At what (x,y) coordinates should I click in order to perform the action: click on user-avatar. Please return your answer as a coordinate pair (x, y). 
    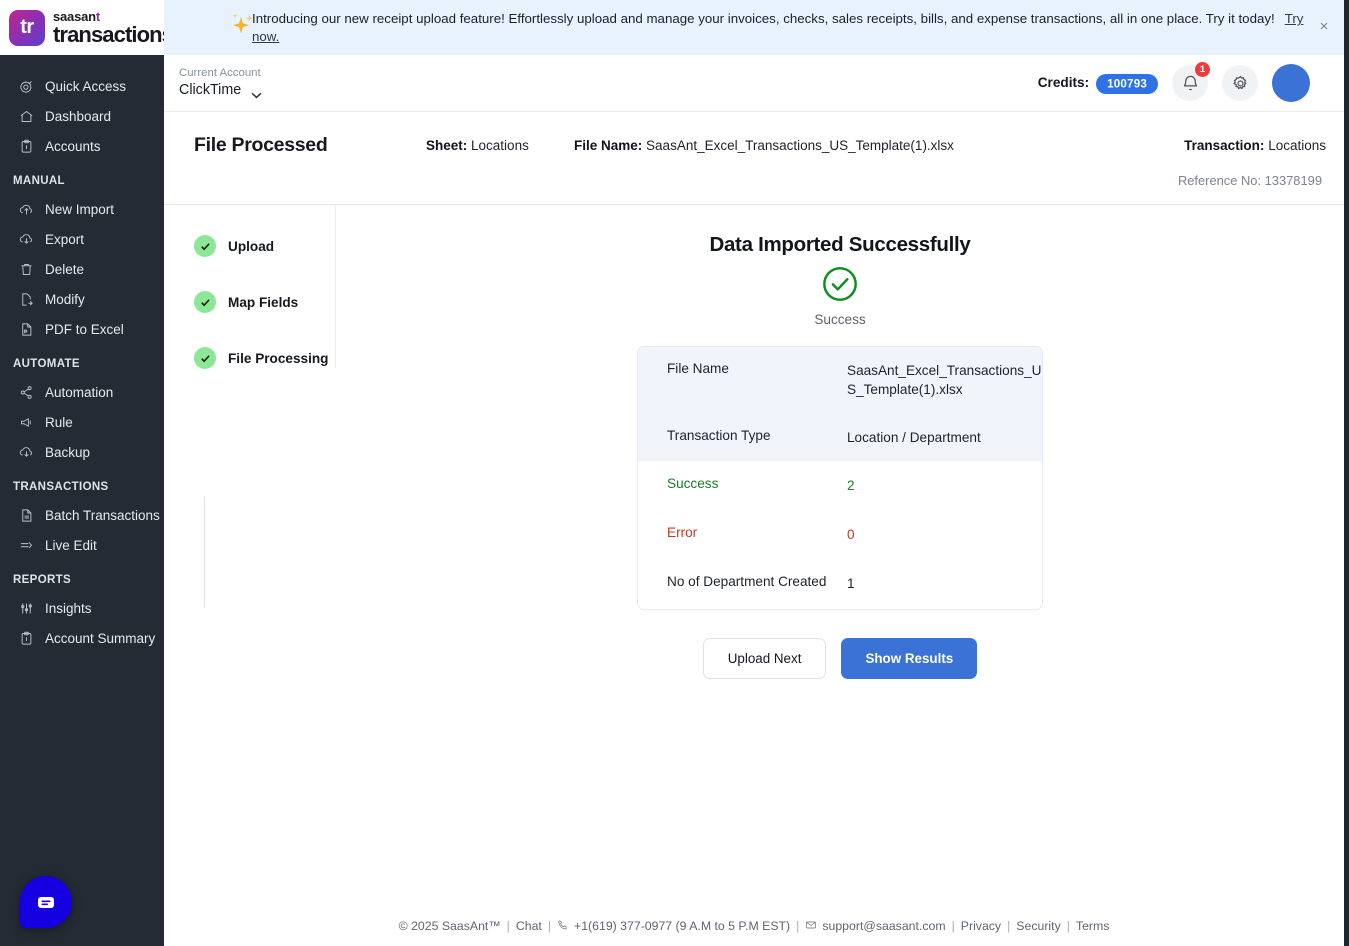
    Looking at the image, I should click on (1291, 83).